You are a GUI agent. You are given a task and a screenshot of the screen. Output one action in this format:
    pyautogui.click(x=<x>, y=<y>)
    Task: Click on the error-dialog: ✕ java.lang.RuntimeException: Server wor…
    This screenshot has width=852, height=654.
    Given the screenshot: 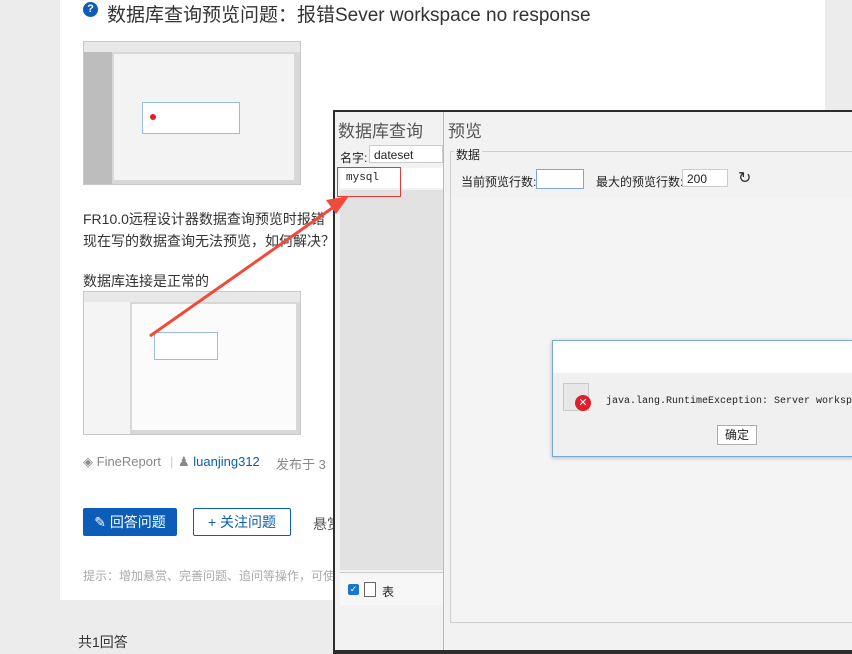 What is the action you would take?
    pyautogui.click(x=702, y=398)
    